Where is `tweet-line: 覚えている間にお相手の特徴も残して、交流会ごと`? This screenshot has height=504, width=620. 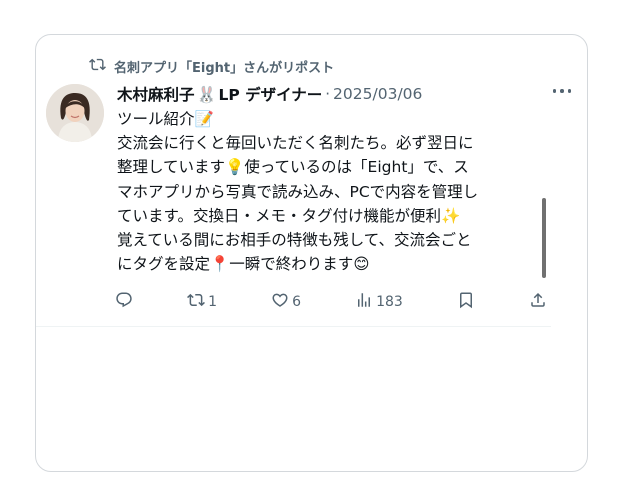 tweet-line: 覚えている間にお相手の特徴も残して、交流会ごと is located at coordinates (294, 240).